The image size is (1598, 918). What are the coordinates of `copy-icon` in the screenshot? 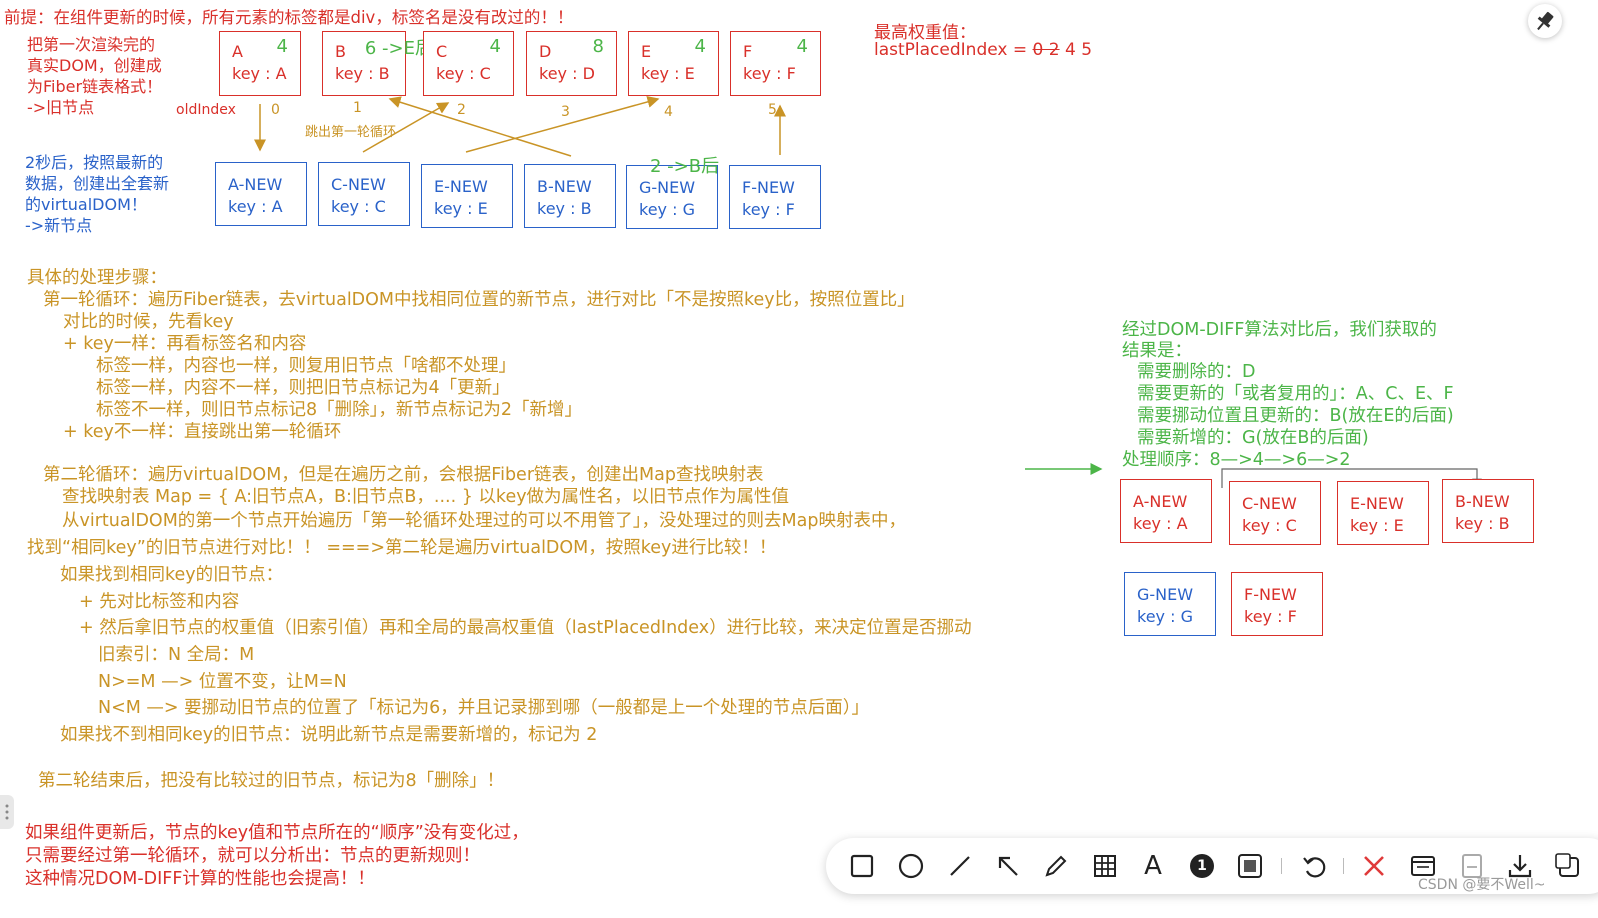 It's located at (1567, 865).